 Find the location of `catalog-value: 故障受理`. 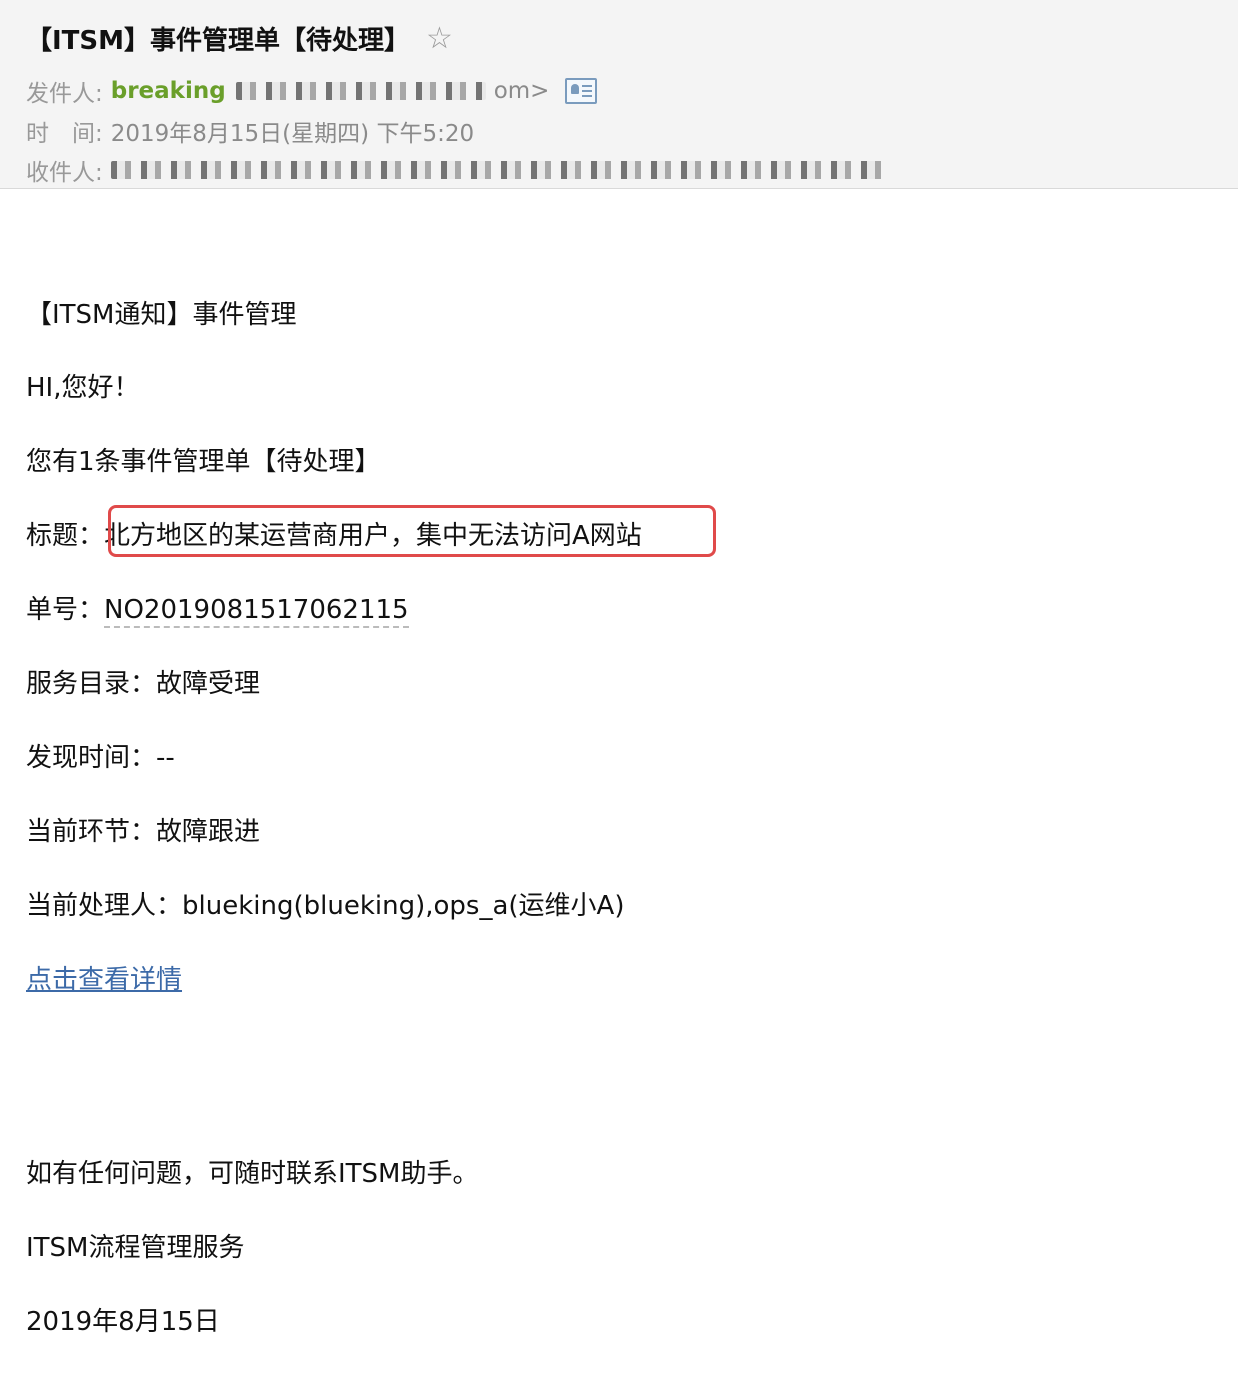

catalog-value: 故障受理 is located at coordinates (208, 684).